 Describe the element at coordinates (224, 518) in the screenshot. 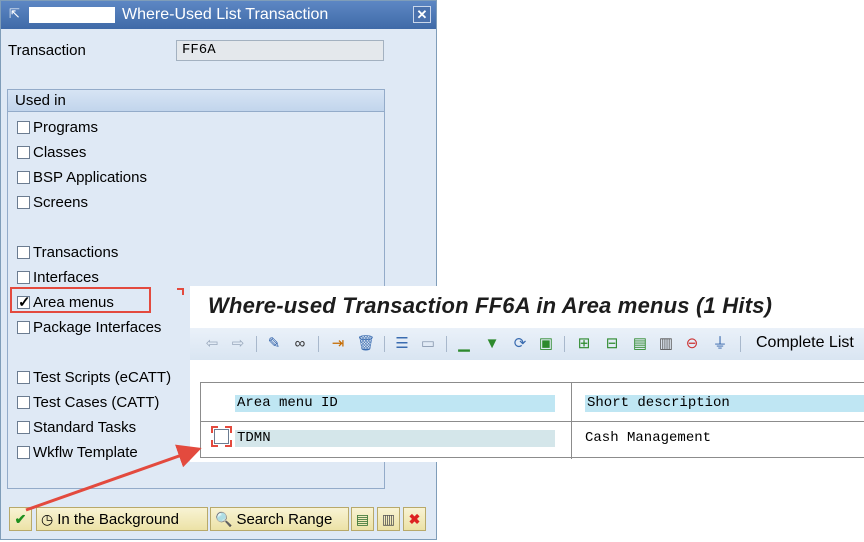

I see `search-icon: 🔍` at that location.